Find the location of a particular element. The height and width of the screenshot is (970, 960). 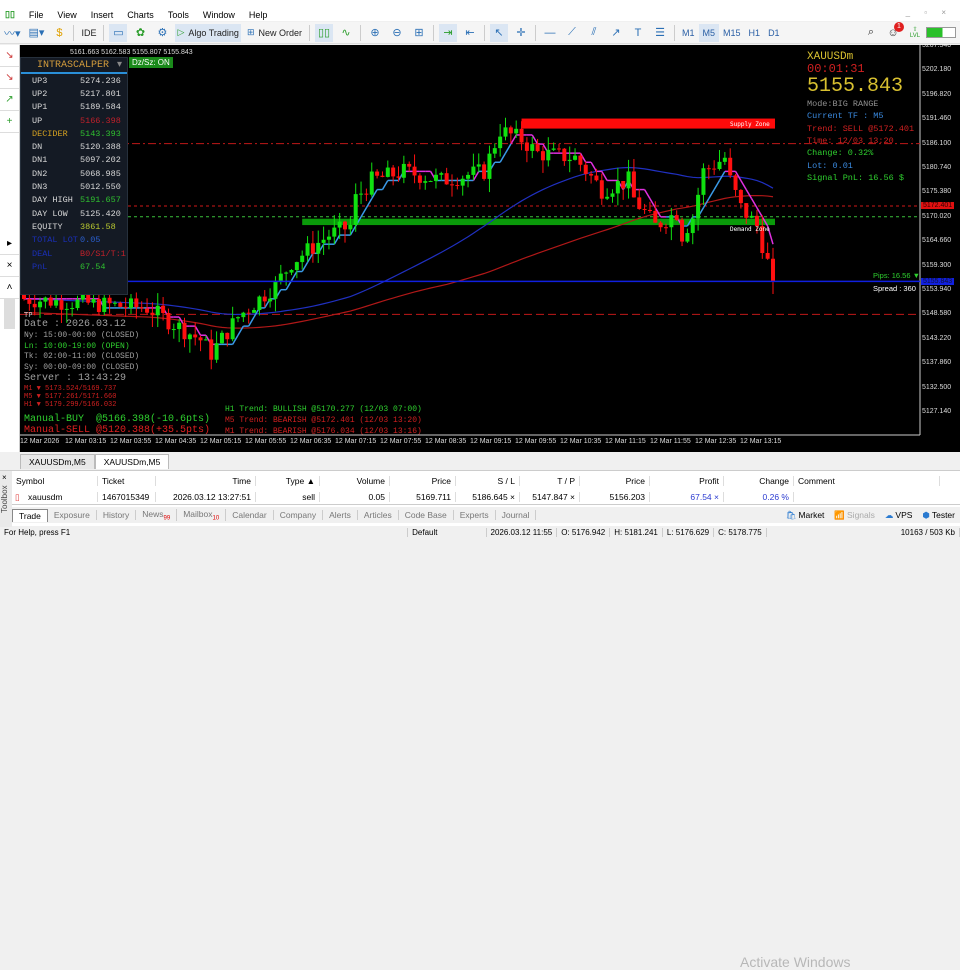

info-line: Mode:BIG RANGE is located at coordinates (843, 103).